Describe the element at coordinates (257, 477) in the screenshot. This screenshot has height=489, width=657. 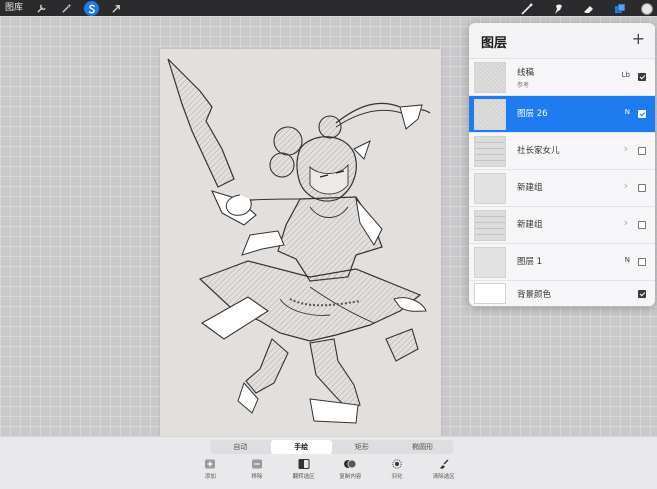
I see `action-label: 移除` at that location.